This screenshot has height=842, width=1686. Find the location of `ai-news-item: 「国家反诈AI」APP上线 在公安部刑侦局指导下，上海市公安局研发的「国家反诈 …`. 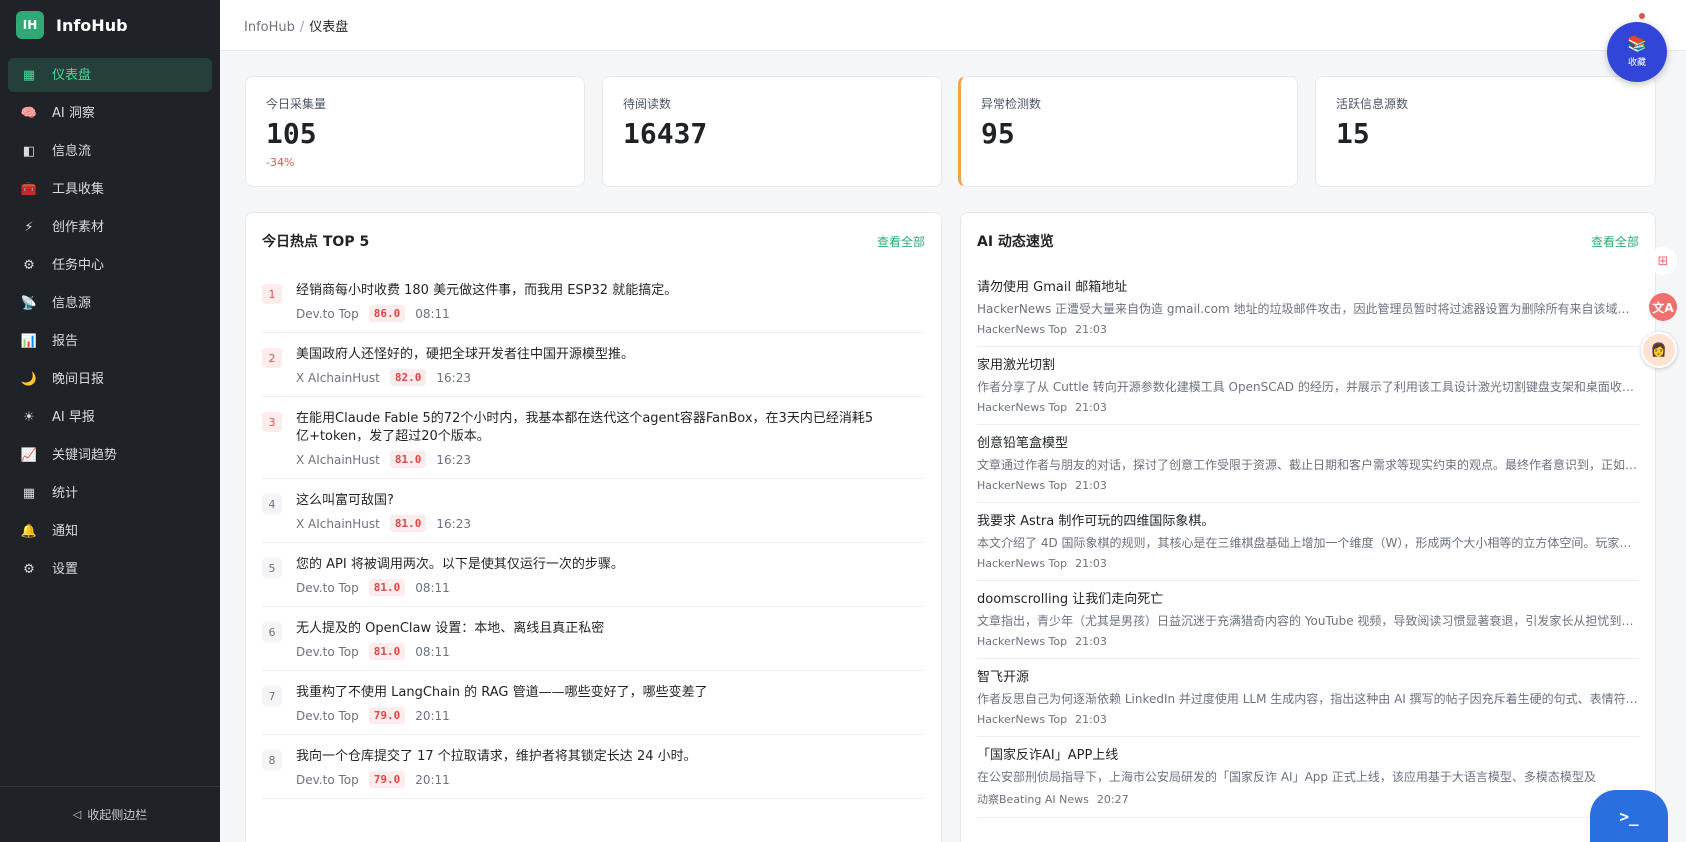

ai-news-item: 「国家反诈AI」APP上线 在公安部刑侦局指导下，上海市公安局研发的「国家反诈 … is located at coordinates (1308, 777).